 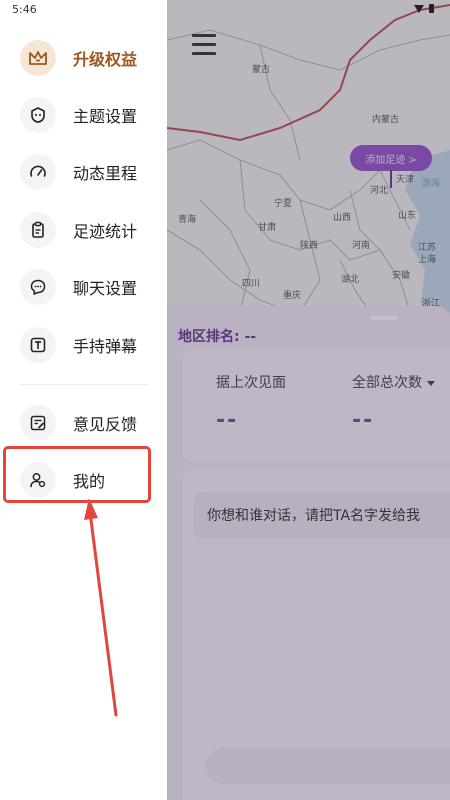 I want to click on annotation-arrow, so click(x=101, y=607).